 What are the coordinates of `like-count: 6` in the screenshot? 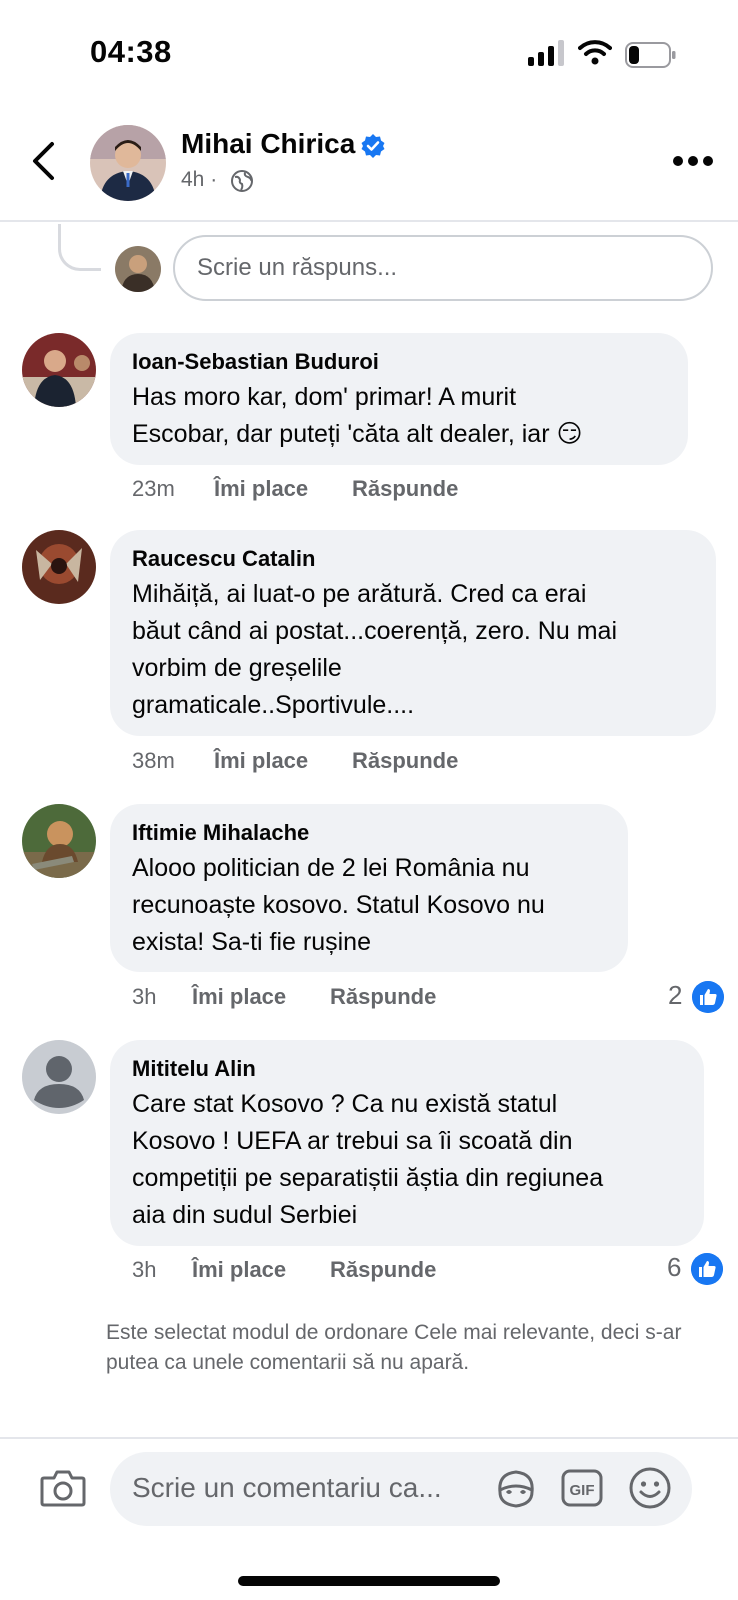 It's located at (695, 1269).